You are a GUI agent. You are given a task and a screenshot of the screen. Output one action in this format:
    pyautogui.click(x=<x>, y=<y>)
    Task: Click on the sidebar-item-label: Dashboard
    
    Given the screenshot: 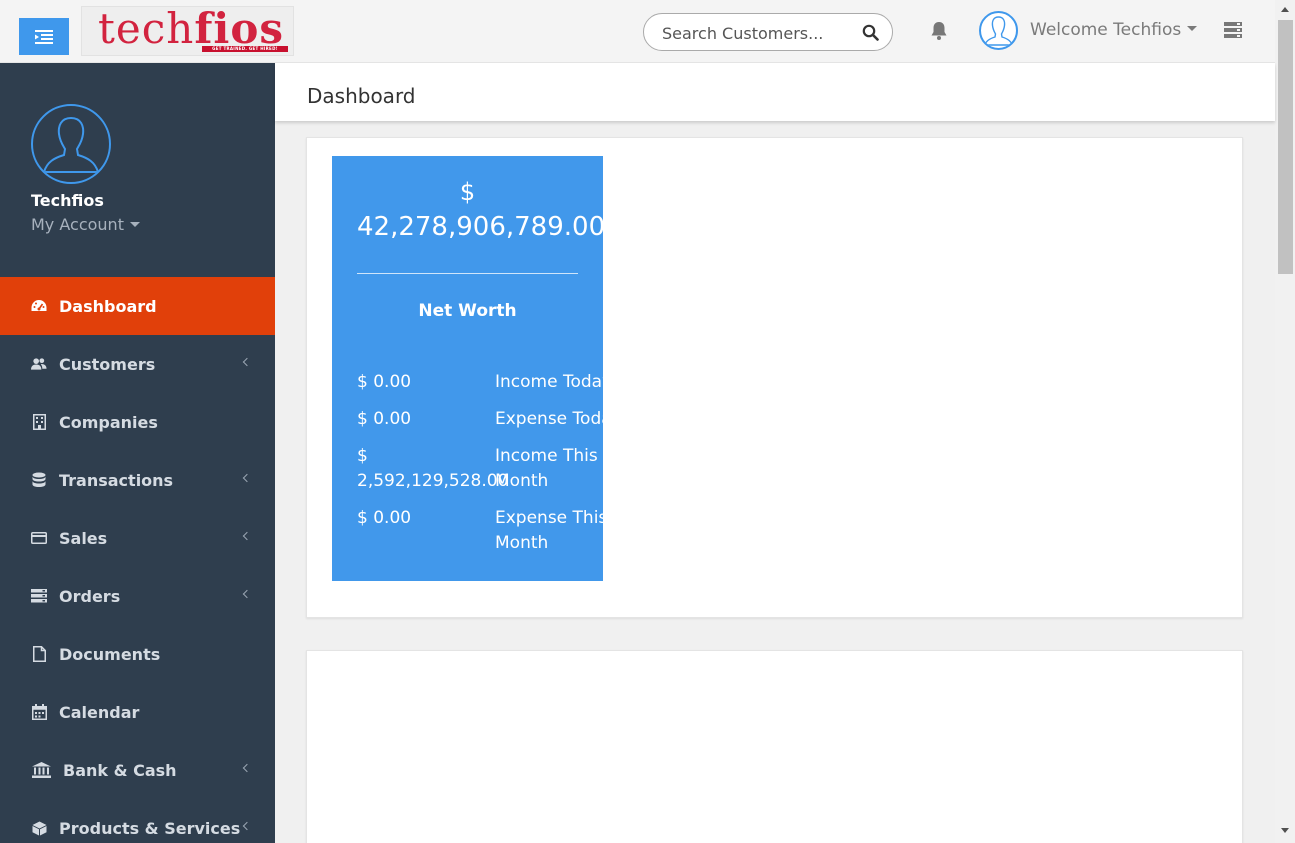 What is the action you would take?
    pyautogui.click(x=108, y=306)
    